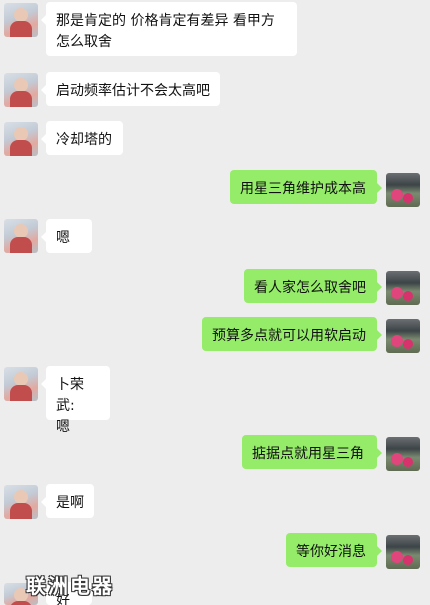  What do you see at coordinates (331, 552) in the screenshot?
I see `message-text: 等你好消息` at bounding box center [331, 552].